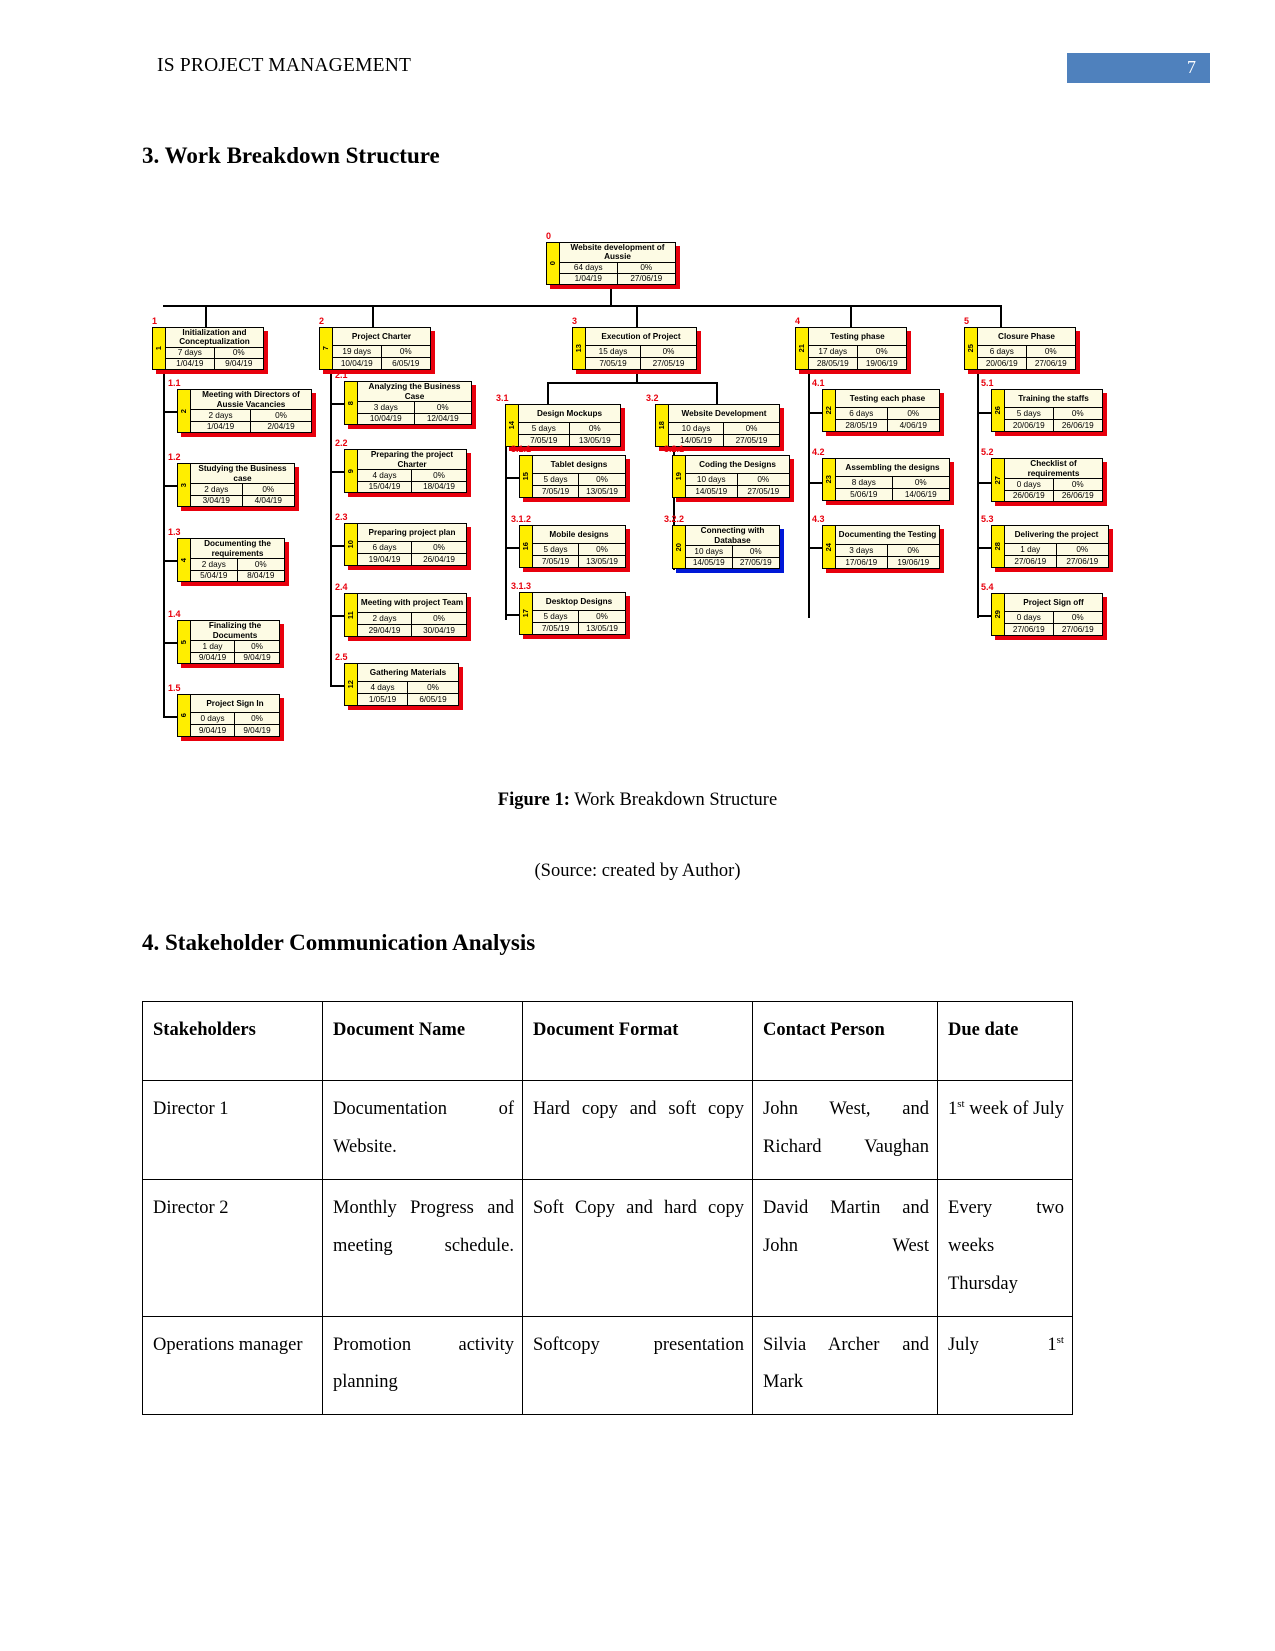  What do you see at coordinates (326, 348) in the screenshot?
I see `task-id: 7` at bounding box center [326, 348].